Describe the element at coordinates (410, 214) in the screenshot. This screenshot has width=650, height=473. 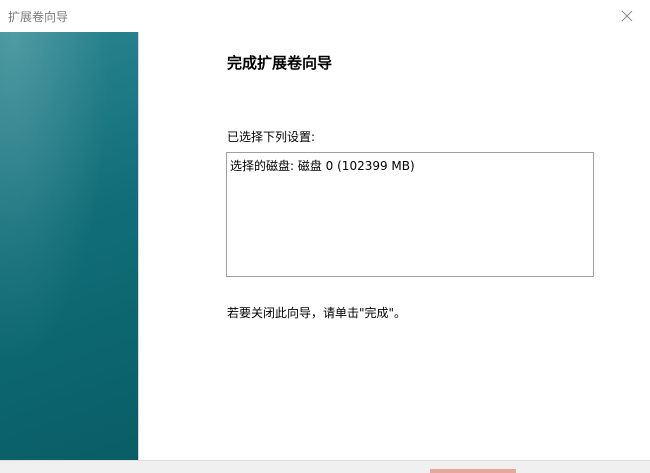
I see `selected-settings-box: 选择的磁盘: 磁盘 0 (102399 MB)` at that location.